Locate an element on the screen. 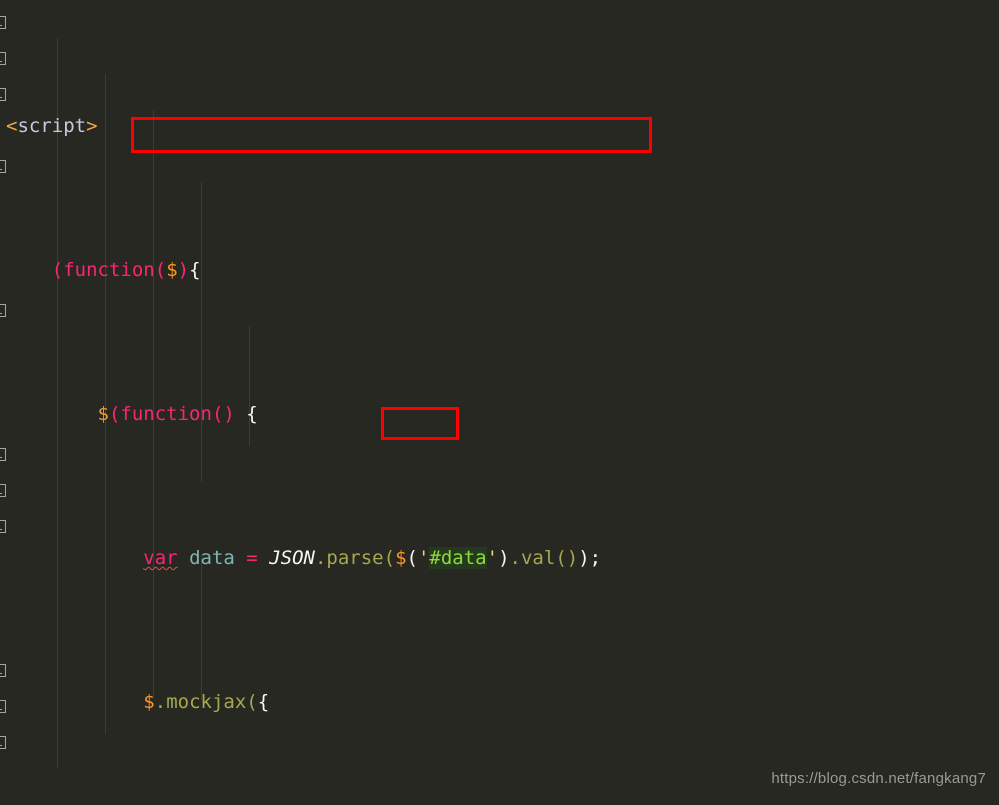 This screenshot has height=805, width=999. code-line-var-data: var data = JSON.parse($('#data').val()); is located at coordinates (499, 558).